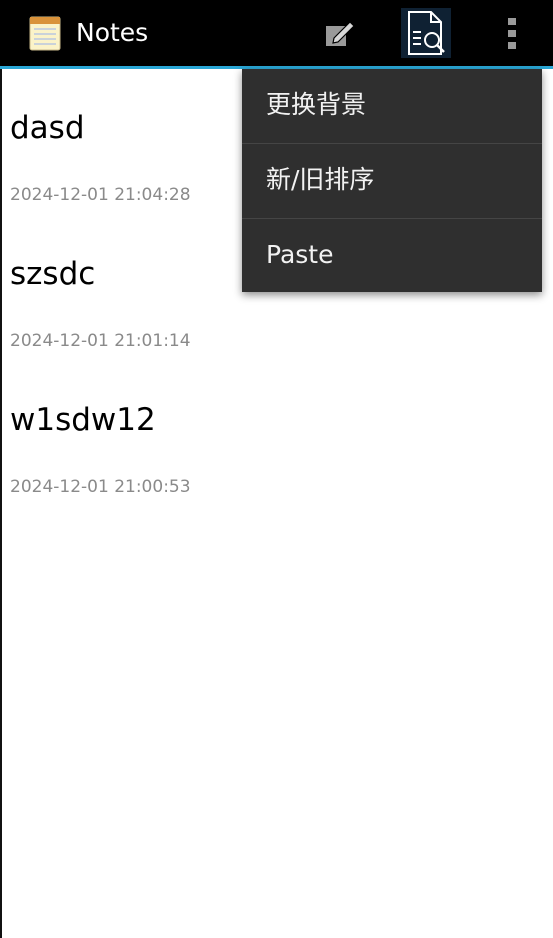  I want to click on search-notes-button, so click(426, 33).